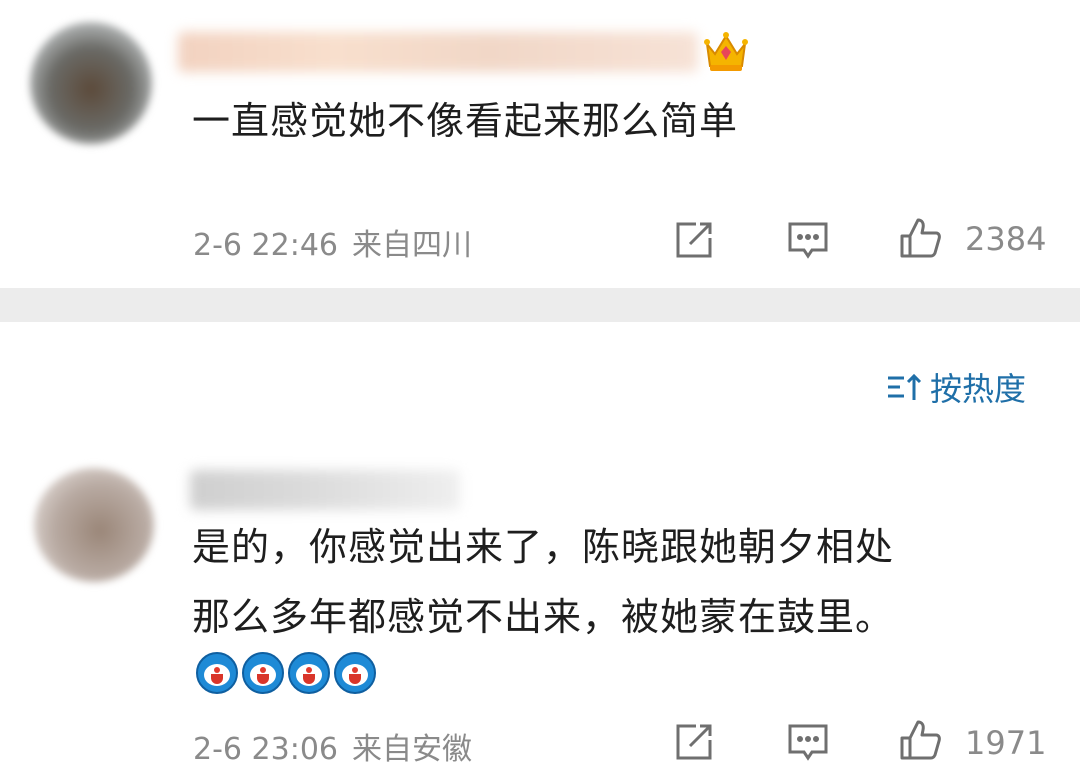 The height and width of the screenshot is (773, 1080). Describe the element at coordinates (1006, 743) in the screenshot. I see `like-count: 1971` at that location.